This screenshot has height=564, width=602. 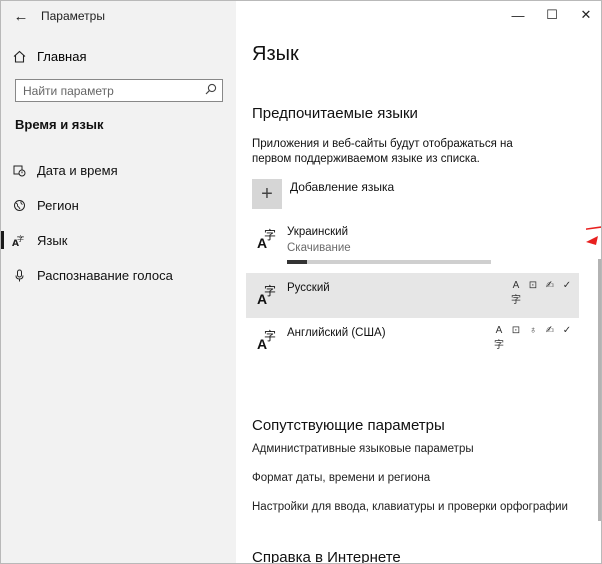 What do you see at coordinates (318, 232) in the screenshot?
I see `language-name: Украинский` at bounding box center [318, 232].